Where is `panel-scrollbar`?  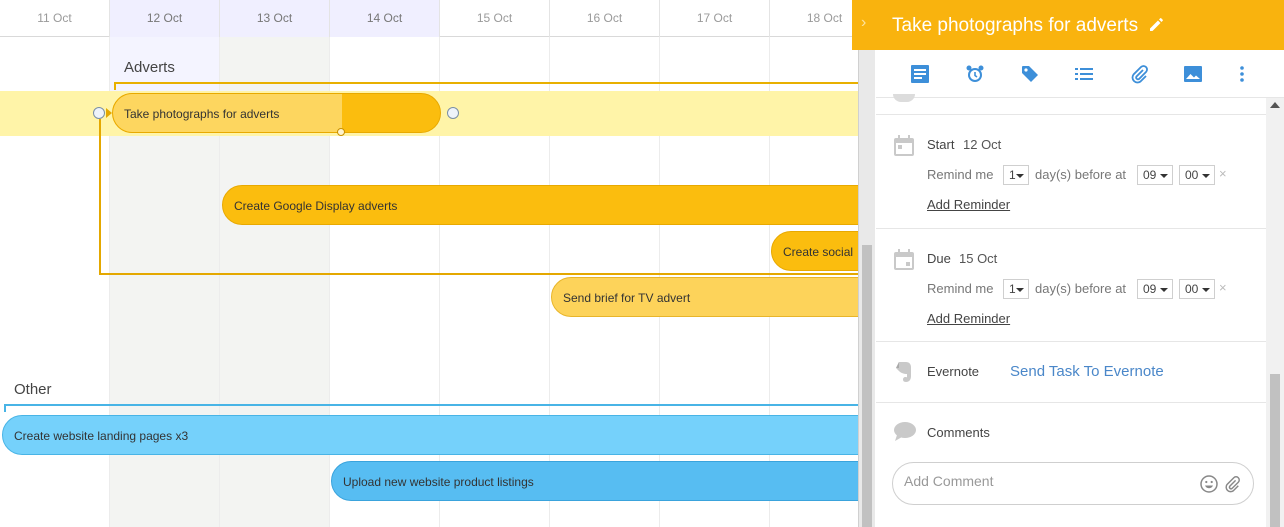
panel-scrollbar is located at coordinates (1275, 312).